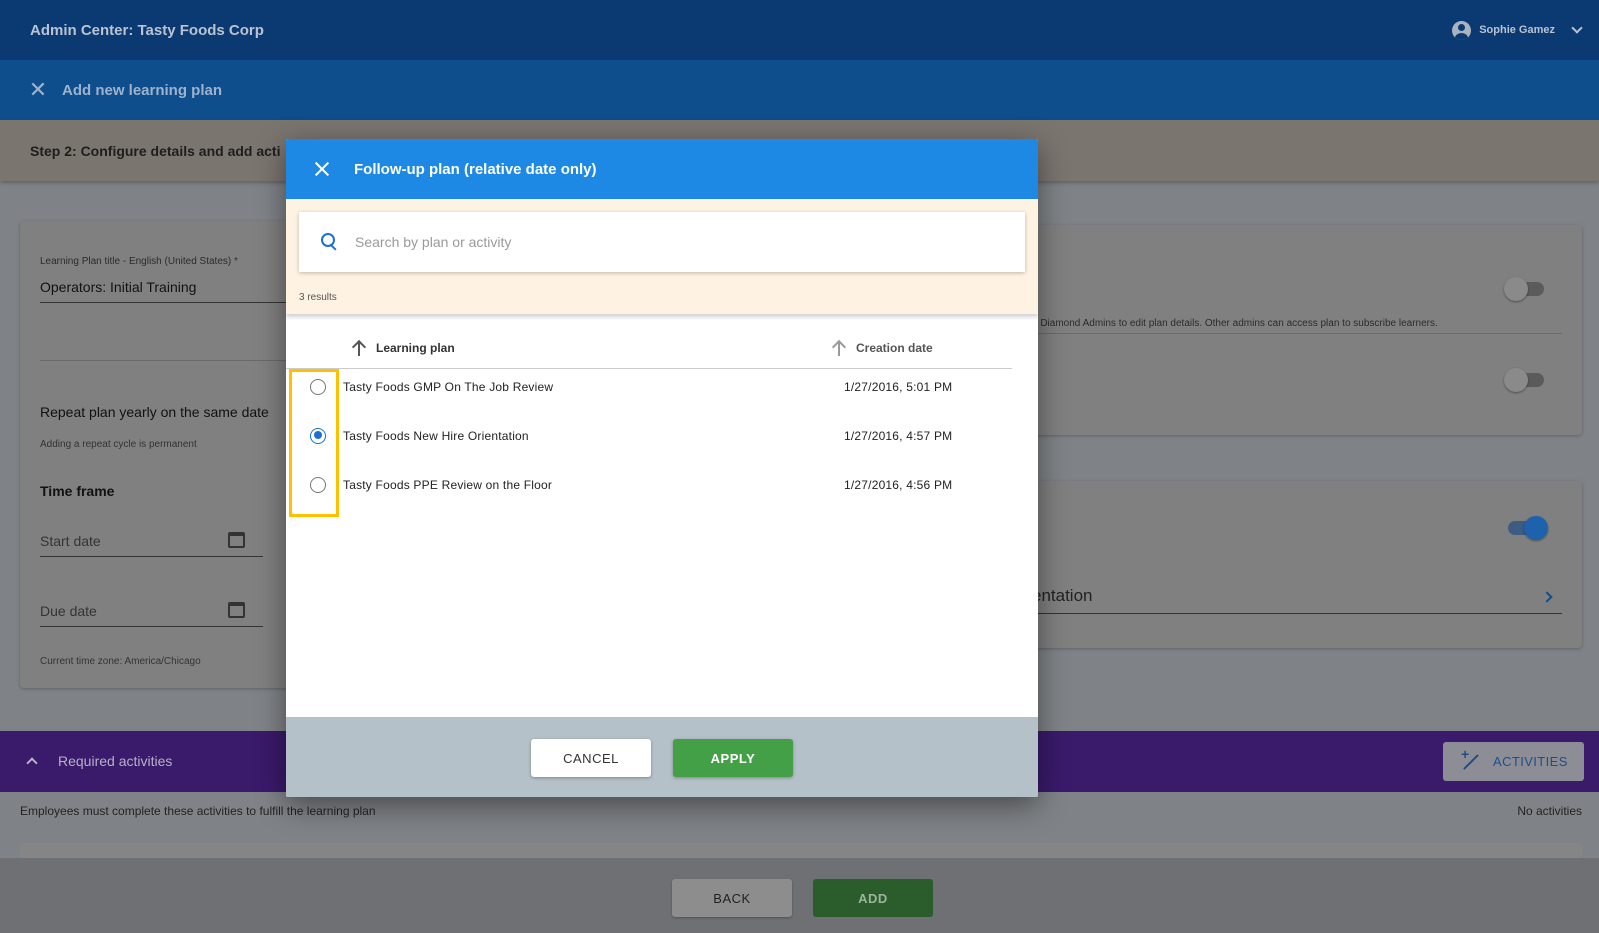 The image size is (1599, 933). I want to click on activities-icon, so click(1471, 759).